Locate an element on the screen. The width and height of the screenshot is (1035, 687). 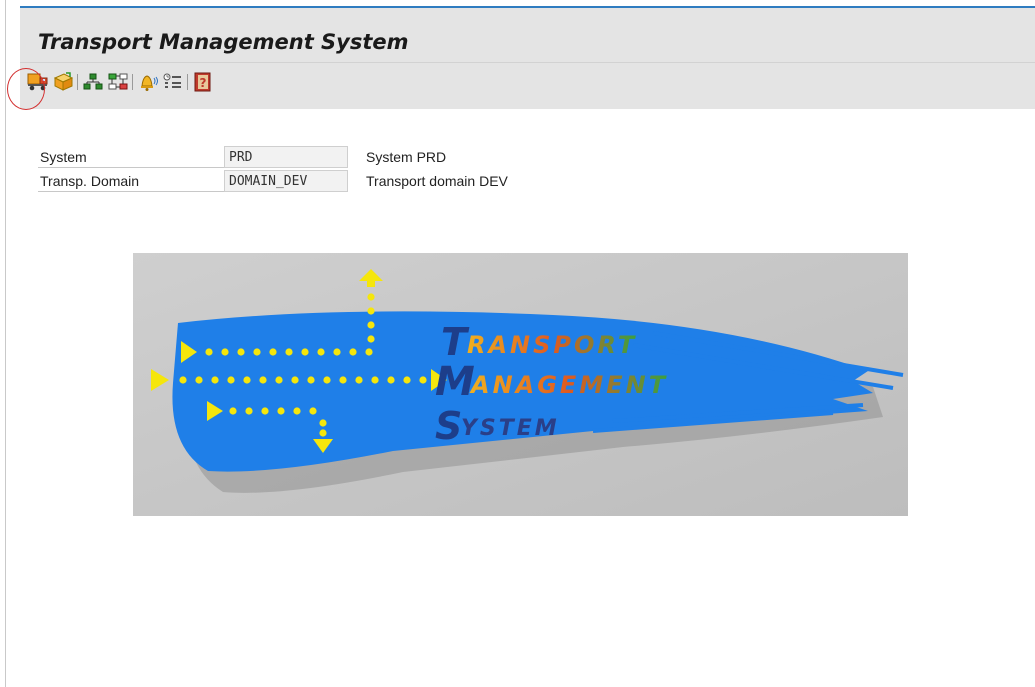
system-tree-icon is located at coordinates (93, 81).